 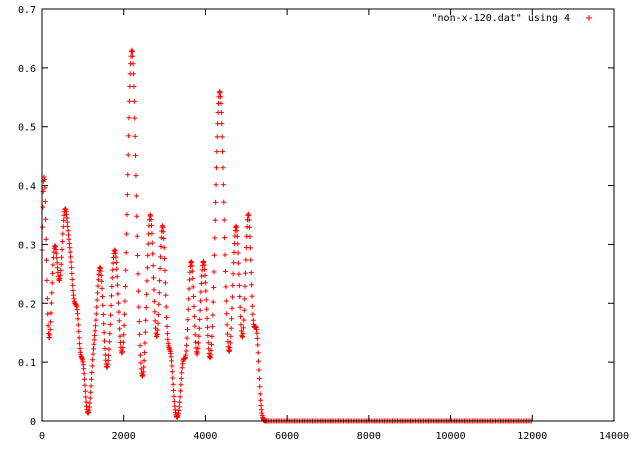 What do you see at coordinates (27, 304) in the screenshot?
I see `y-tick-label: 0.2` at bounding box center [27, 304].